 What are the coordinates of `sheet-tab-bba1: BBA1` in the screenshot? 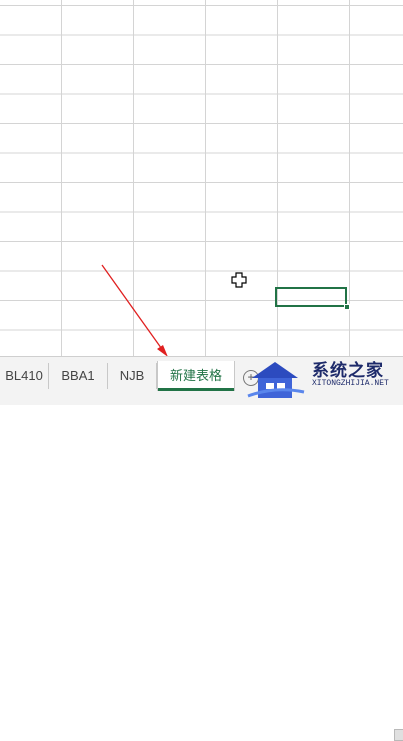 It's located at (78, 376).